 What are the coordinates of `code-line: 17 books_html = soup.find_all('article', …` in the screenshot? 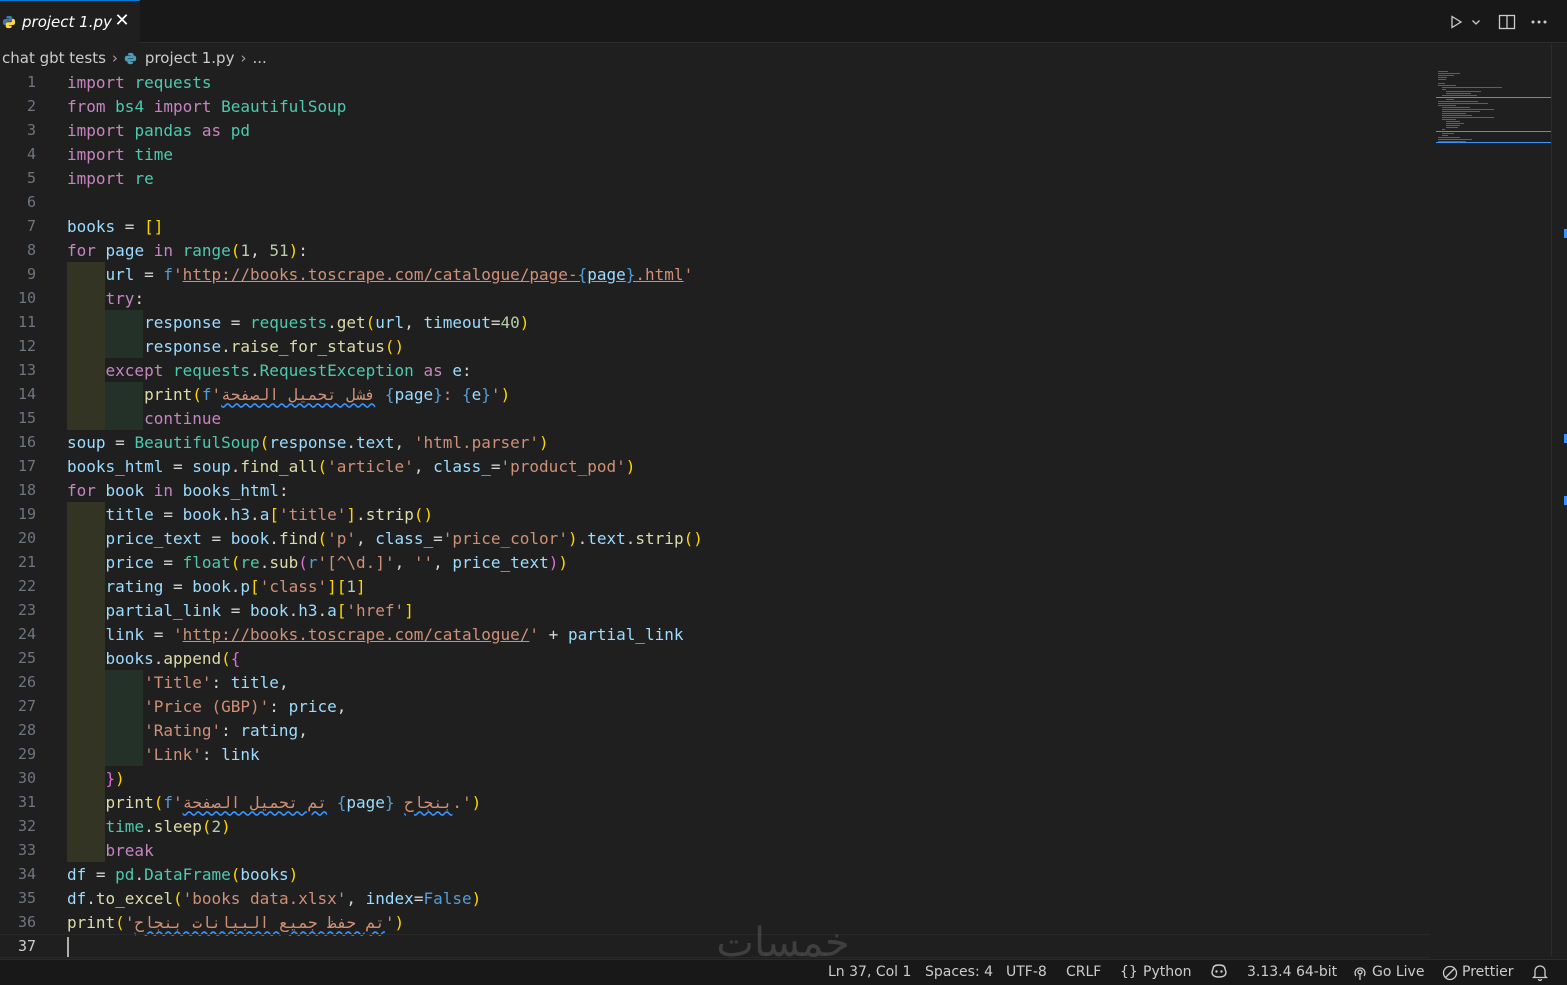 It's located at (715, 466).